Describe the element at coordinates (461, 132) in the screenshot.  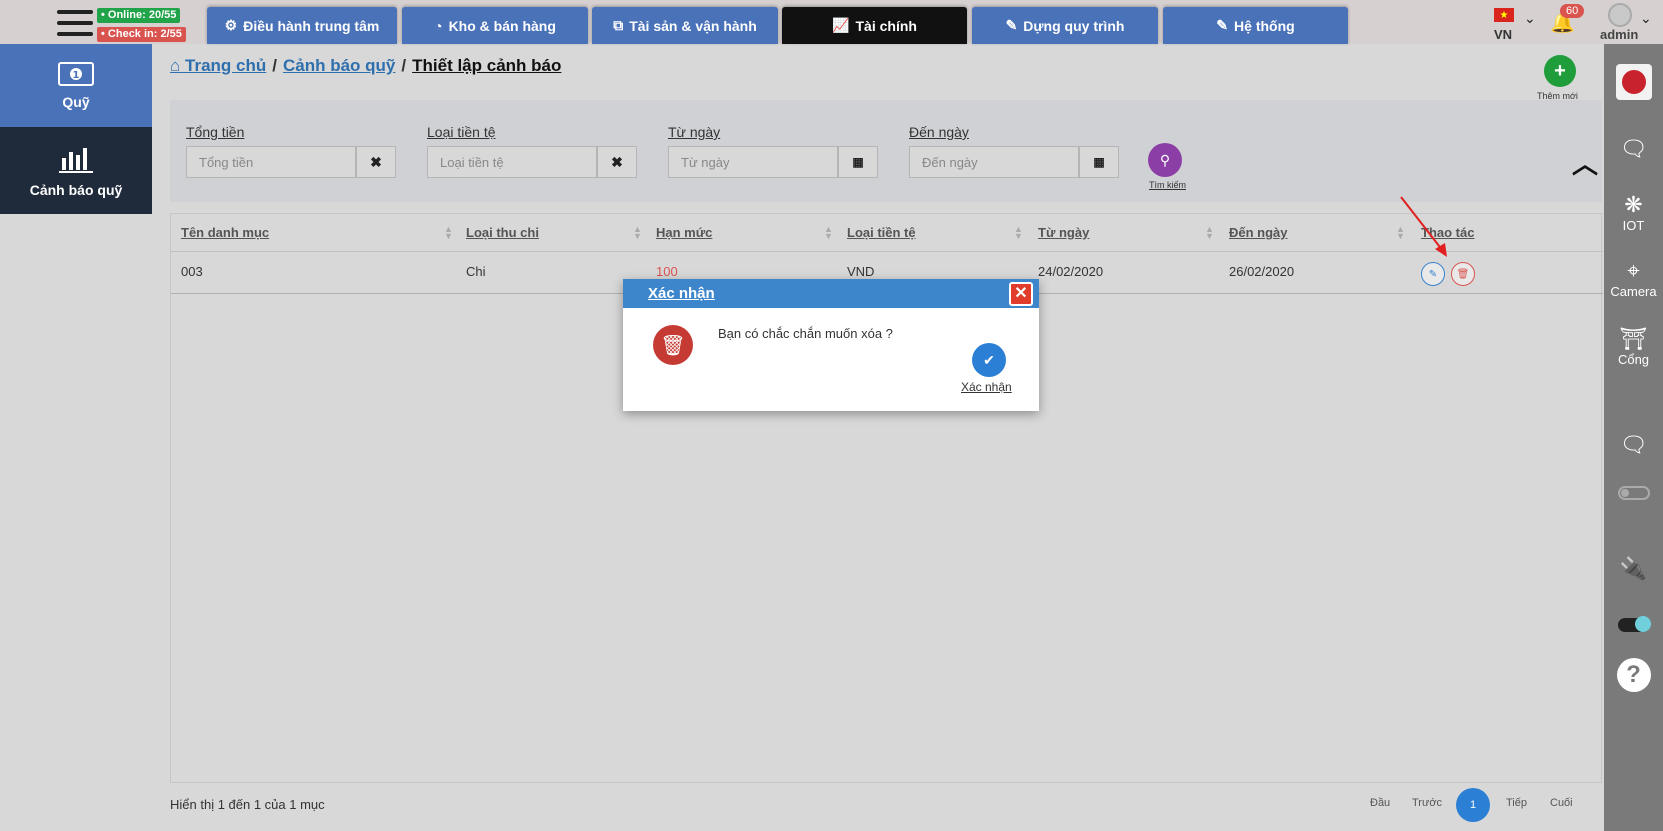
I see `filter-currency-label: Loại tiền tệ` at that location.